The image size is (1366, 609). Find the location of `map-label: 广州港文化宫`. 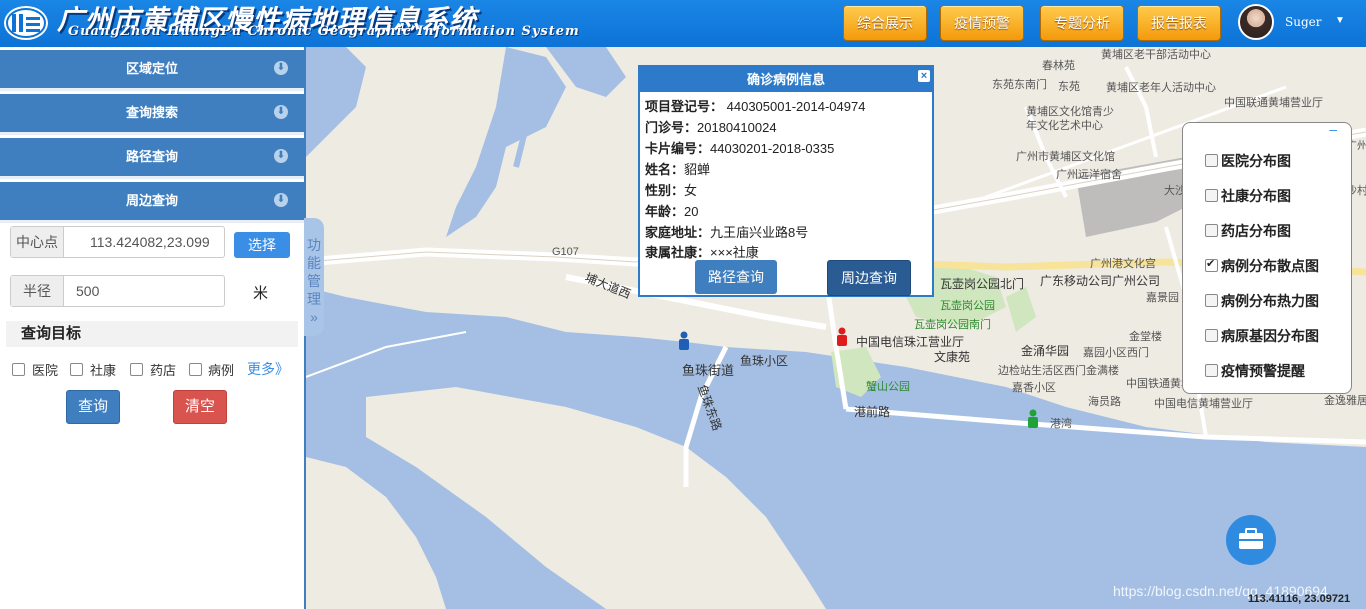

map-label: 广州港文化宫 is located at coordinates (1123, 264).